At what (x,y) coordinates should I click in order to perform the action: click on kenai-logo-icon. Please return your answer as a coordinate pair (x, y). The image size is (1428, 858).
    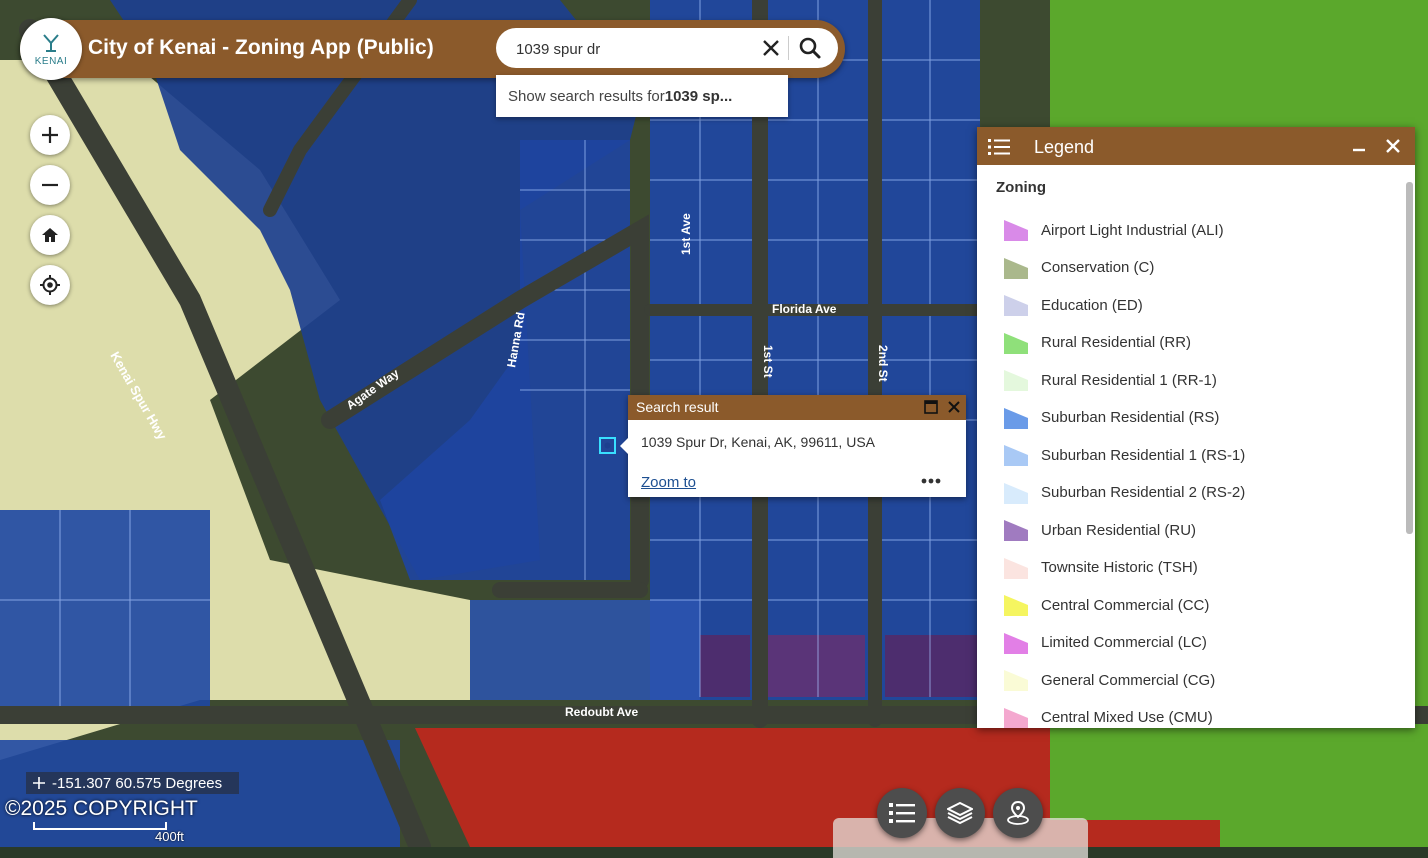
    Looking at the image, I should click on (51, 42).